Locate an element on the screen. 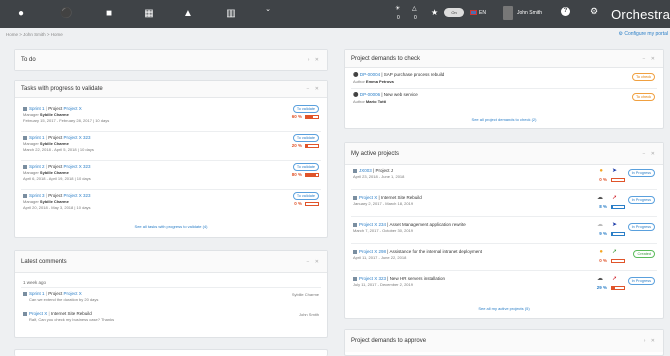  language-select: EN is located at coordinates (482, 13).